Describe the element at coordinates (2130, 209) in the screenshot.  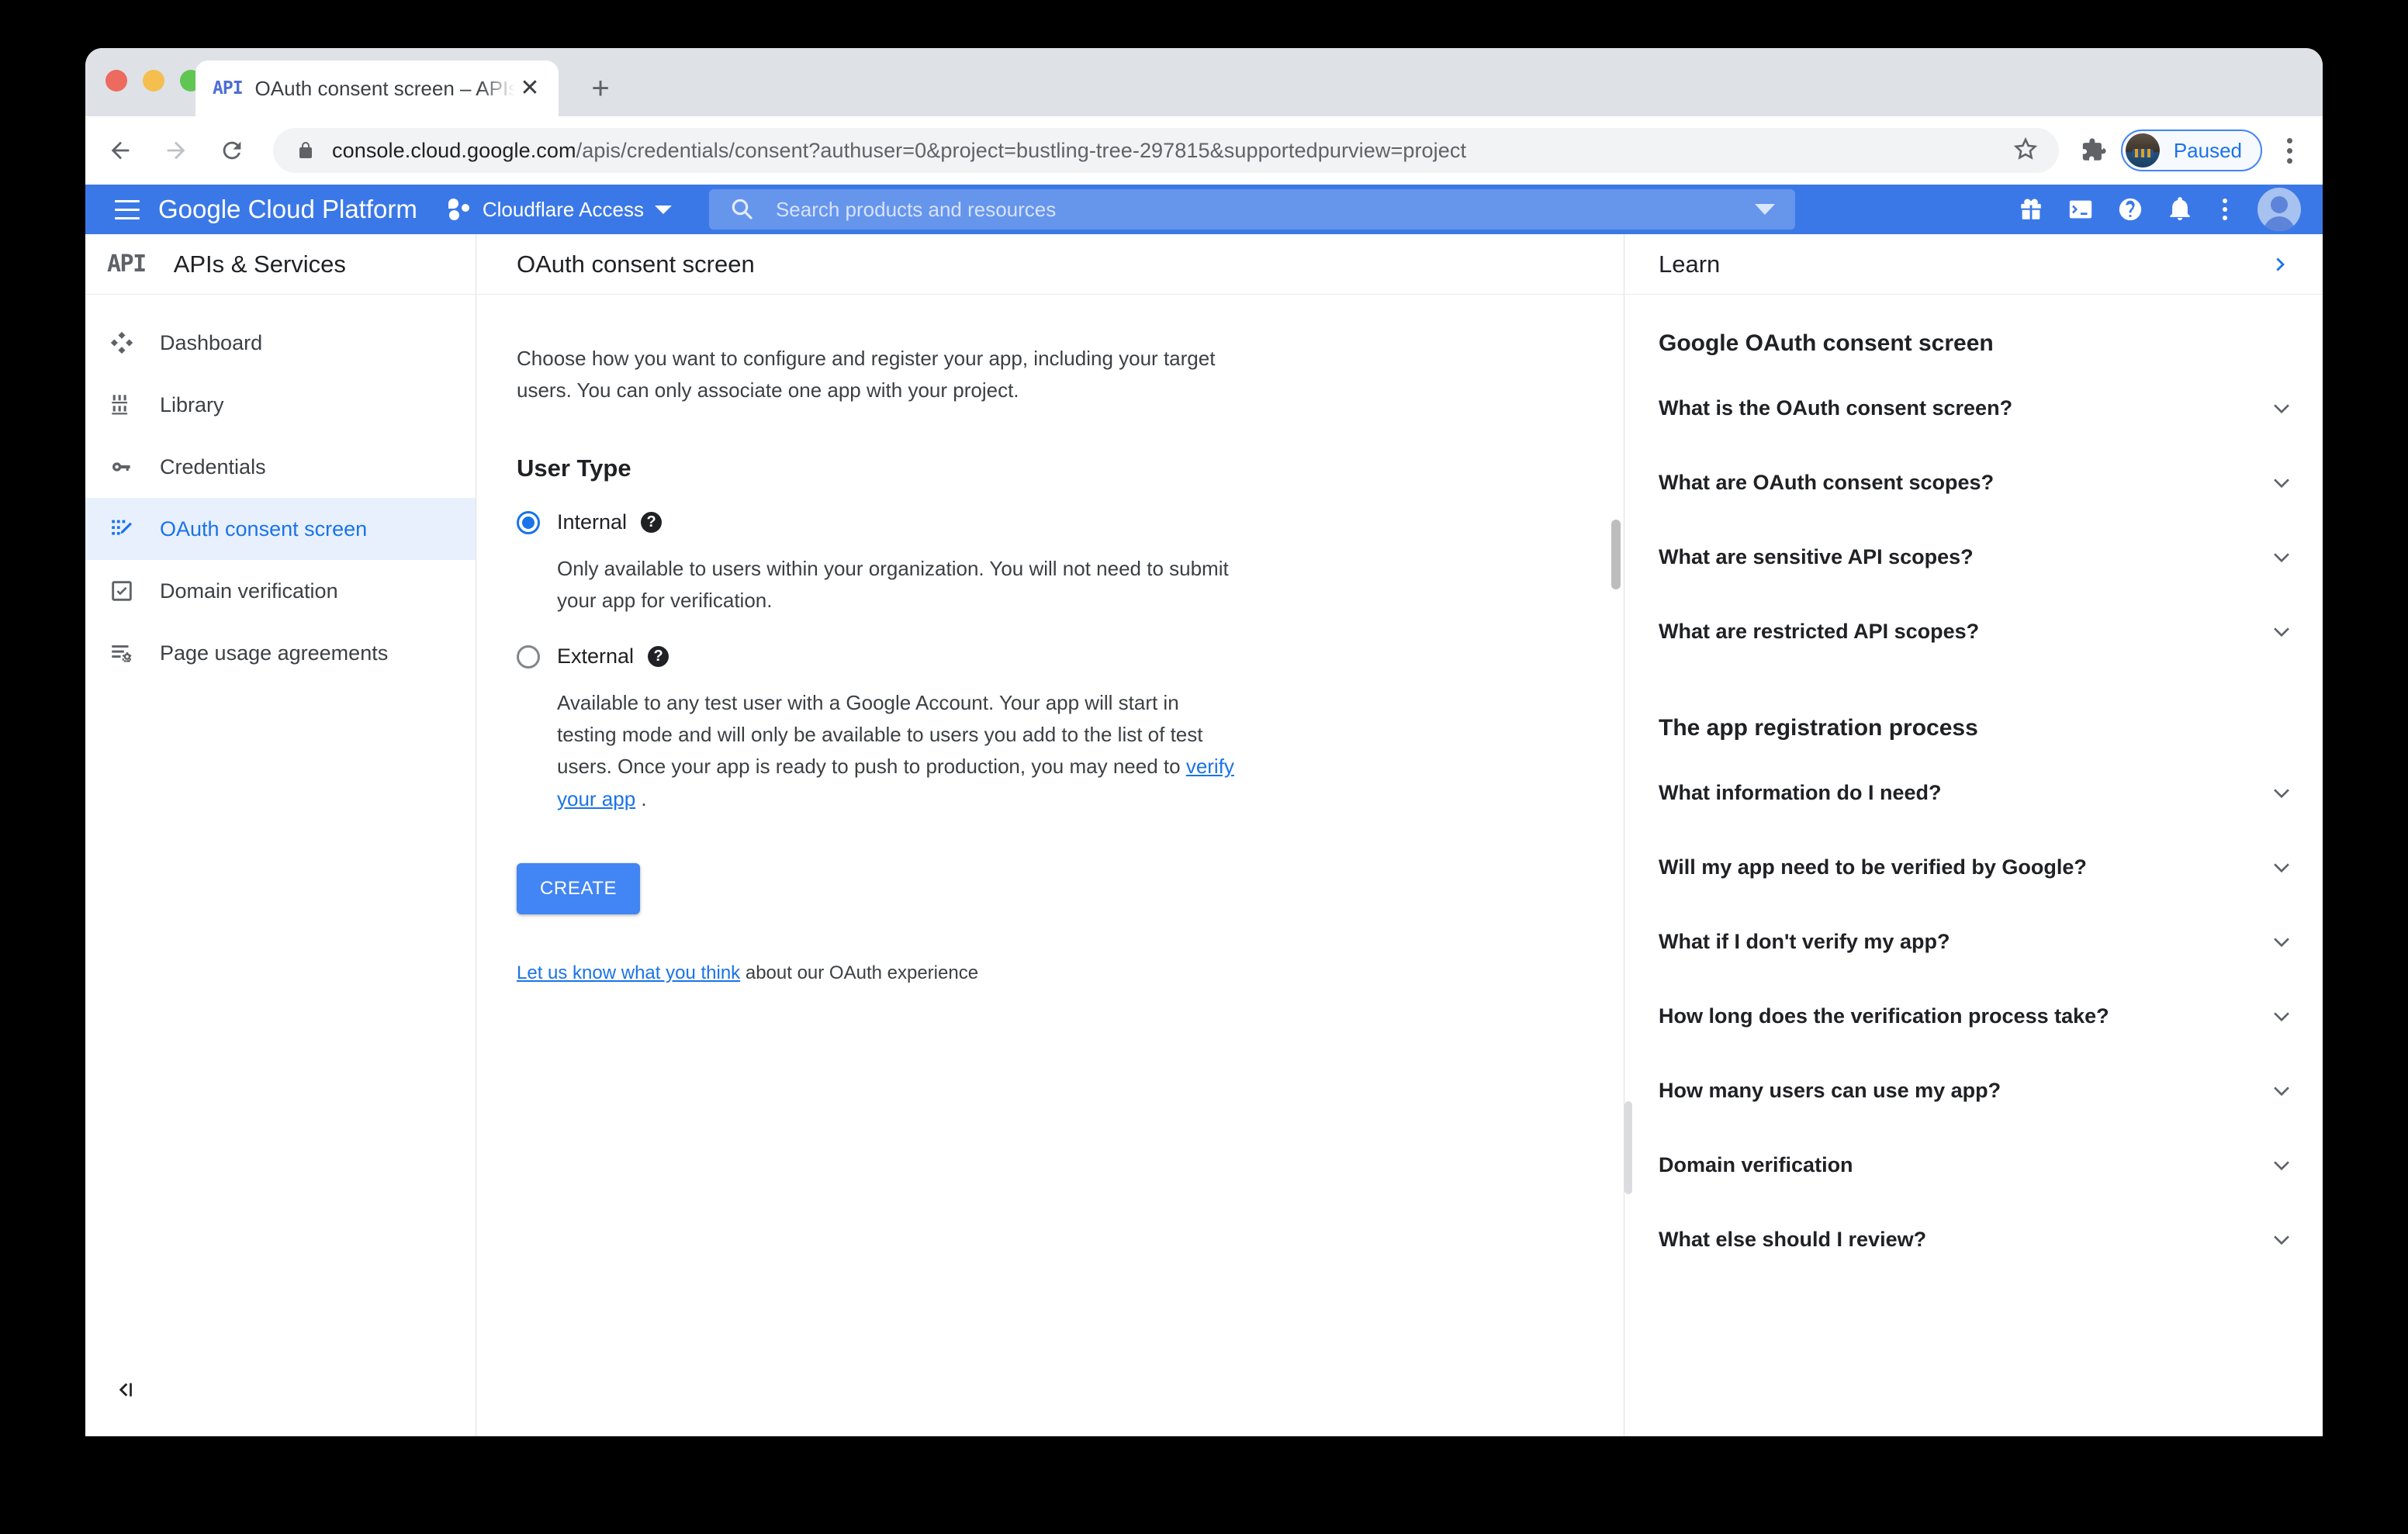
I see `help-icon` at that location.